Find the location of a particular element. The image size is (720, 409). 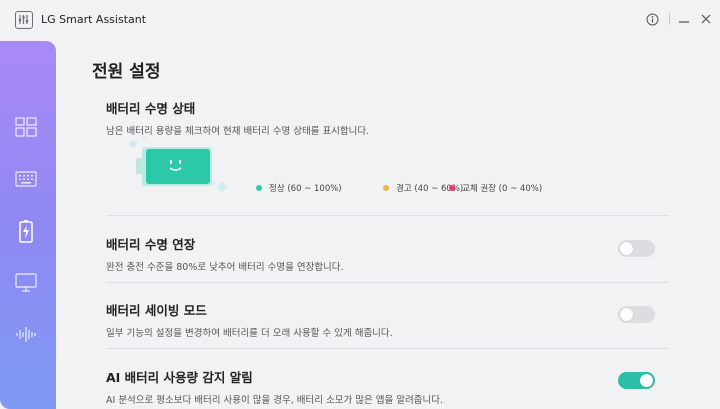

legend-normal: 정상 (60 ~ 100%) is located at coordinates (299, 188).